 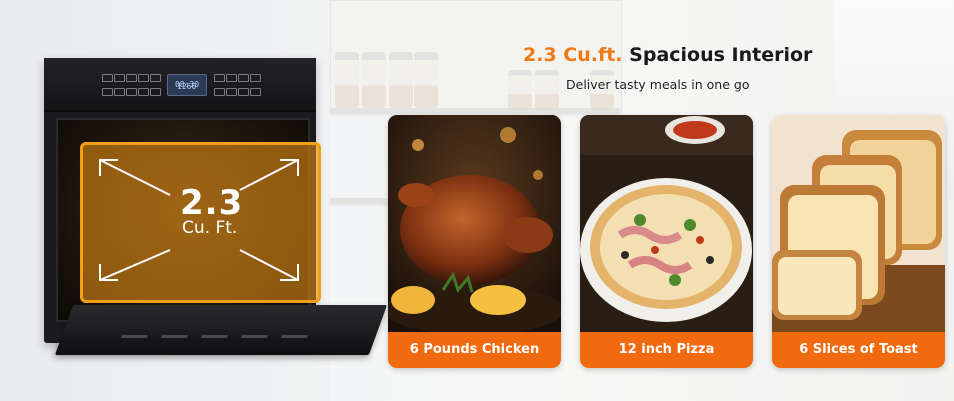 What do you see at coordinates (666, 350) in the screenshot?
I see `card-label: 12 inch Pizza` at bounding box center [666, 350].